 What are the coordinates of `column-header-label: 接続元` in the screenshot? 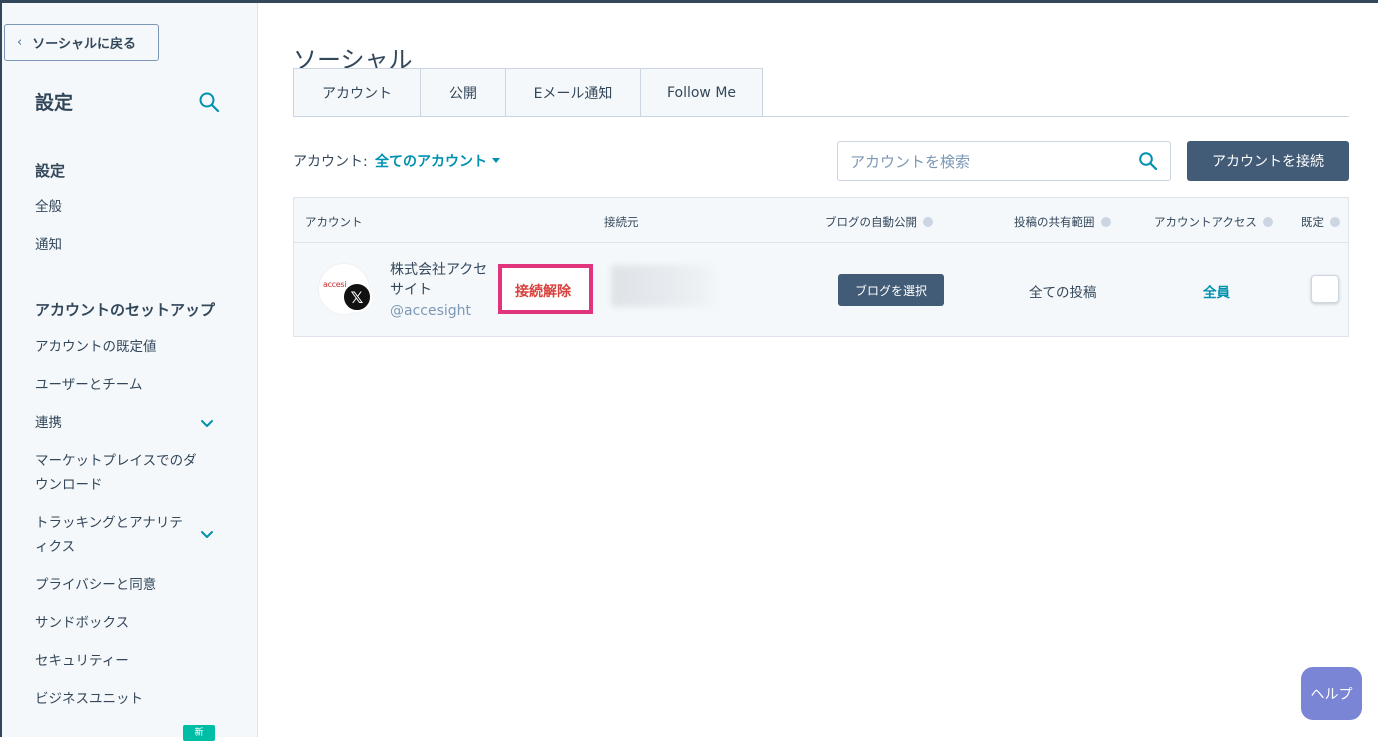 It's located at (621, 222).